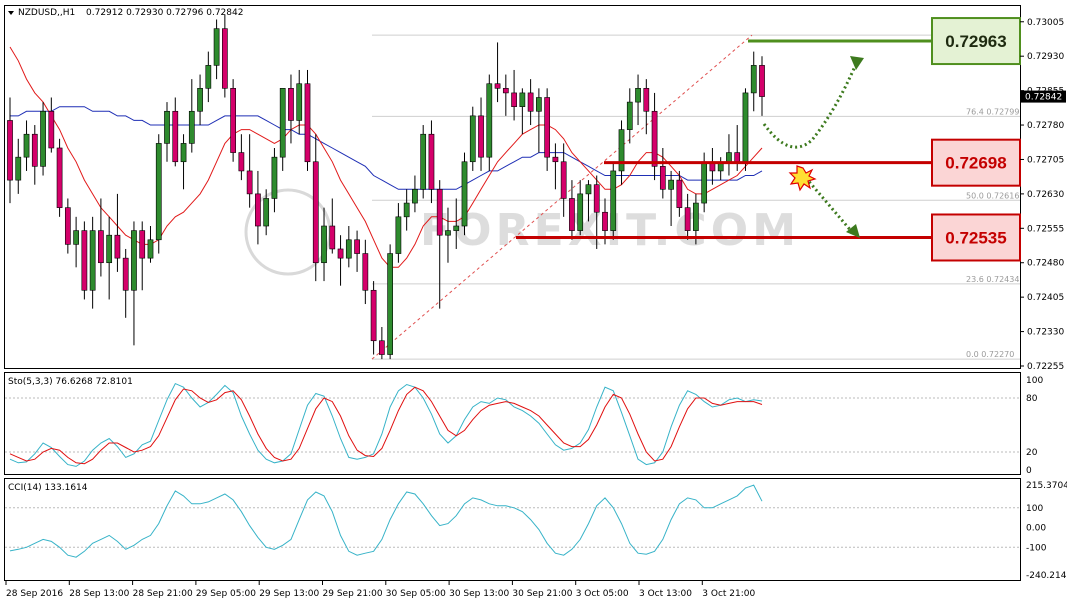 The width and height of the screenshot is (1067, 604). What do you see at coordinates (990, 354) in the screenshot?
I see `fib-level-label: 0.0 0.72270` at bounding box center [990, 354].